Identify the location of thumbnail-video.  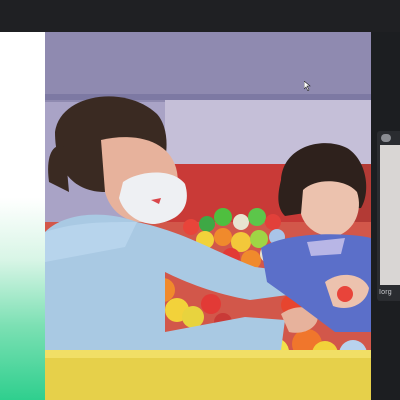
(390, 215).